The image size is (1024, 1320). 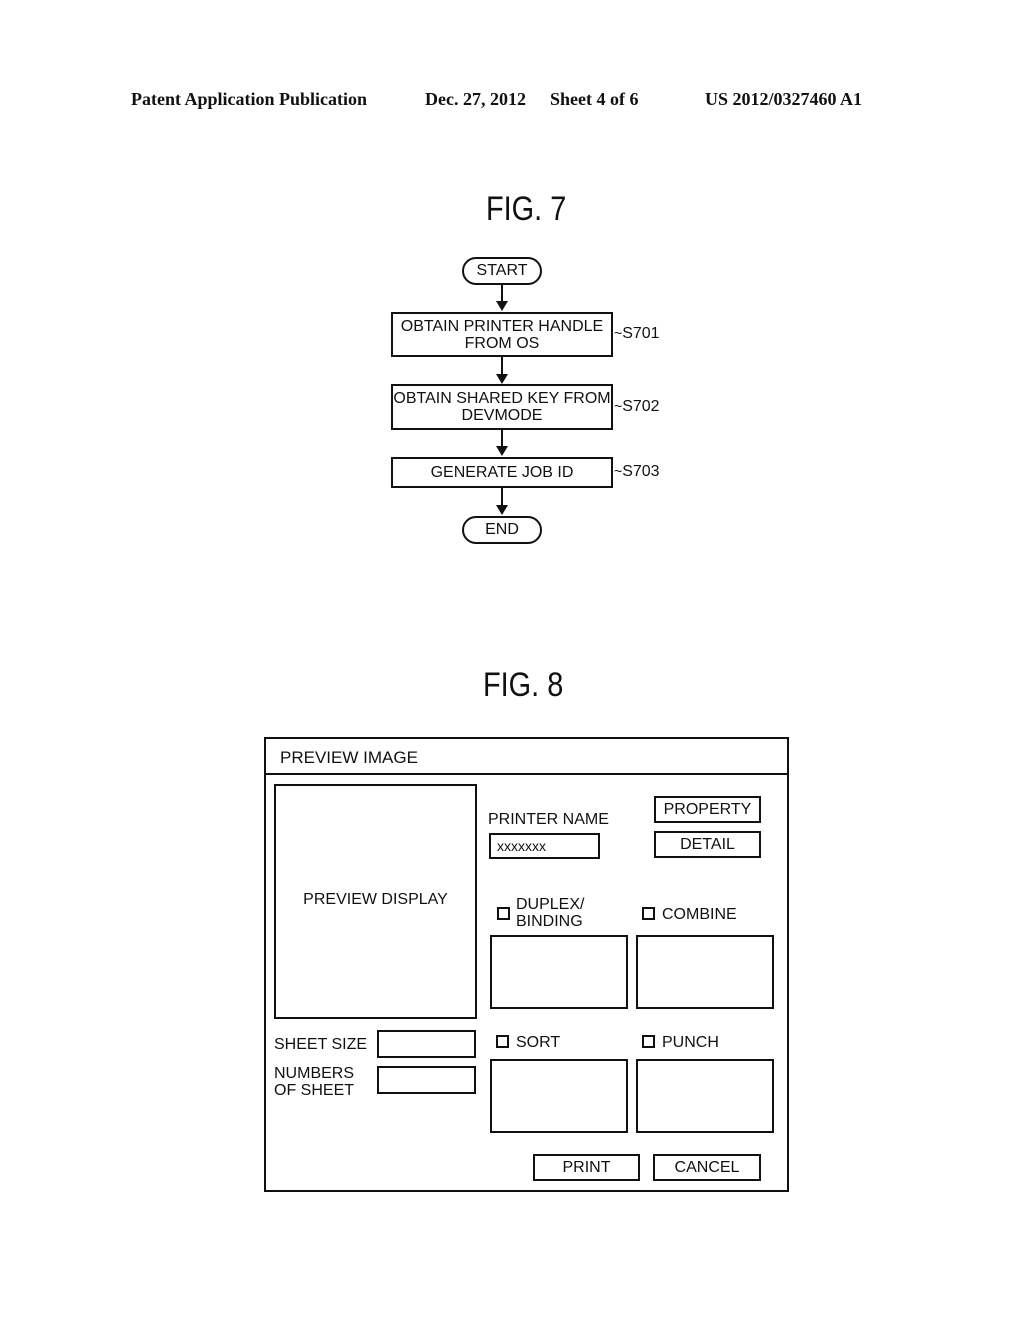 I want to click on punch-checkbox, so click(x=648, y=1041).